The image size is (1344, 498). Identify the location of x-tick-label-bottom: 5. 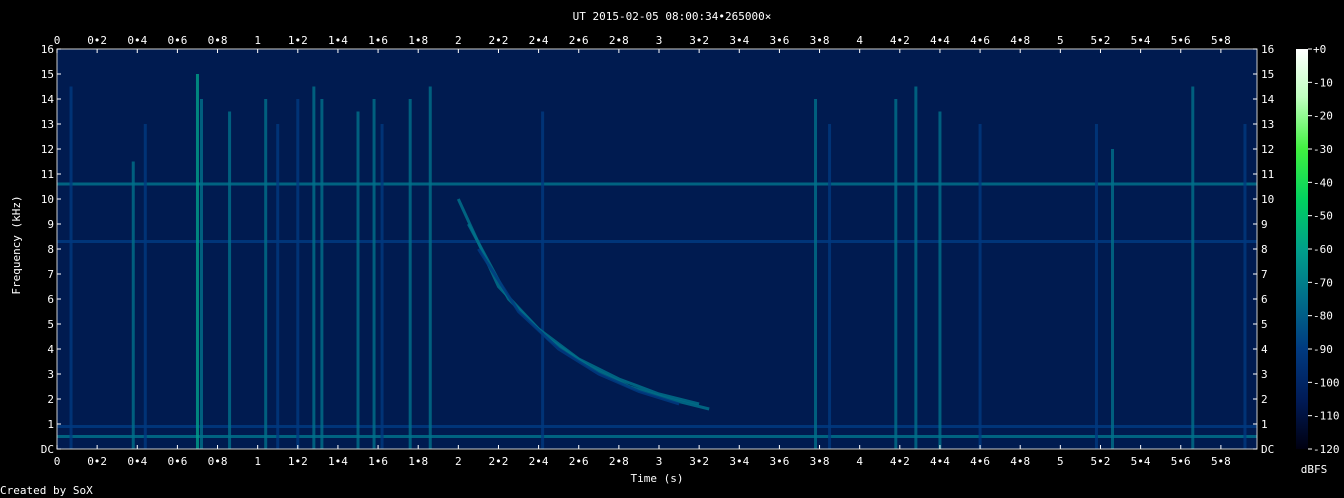
(1060, 461).